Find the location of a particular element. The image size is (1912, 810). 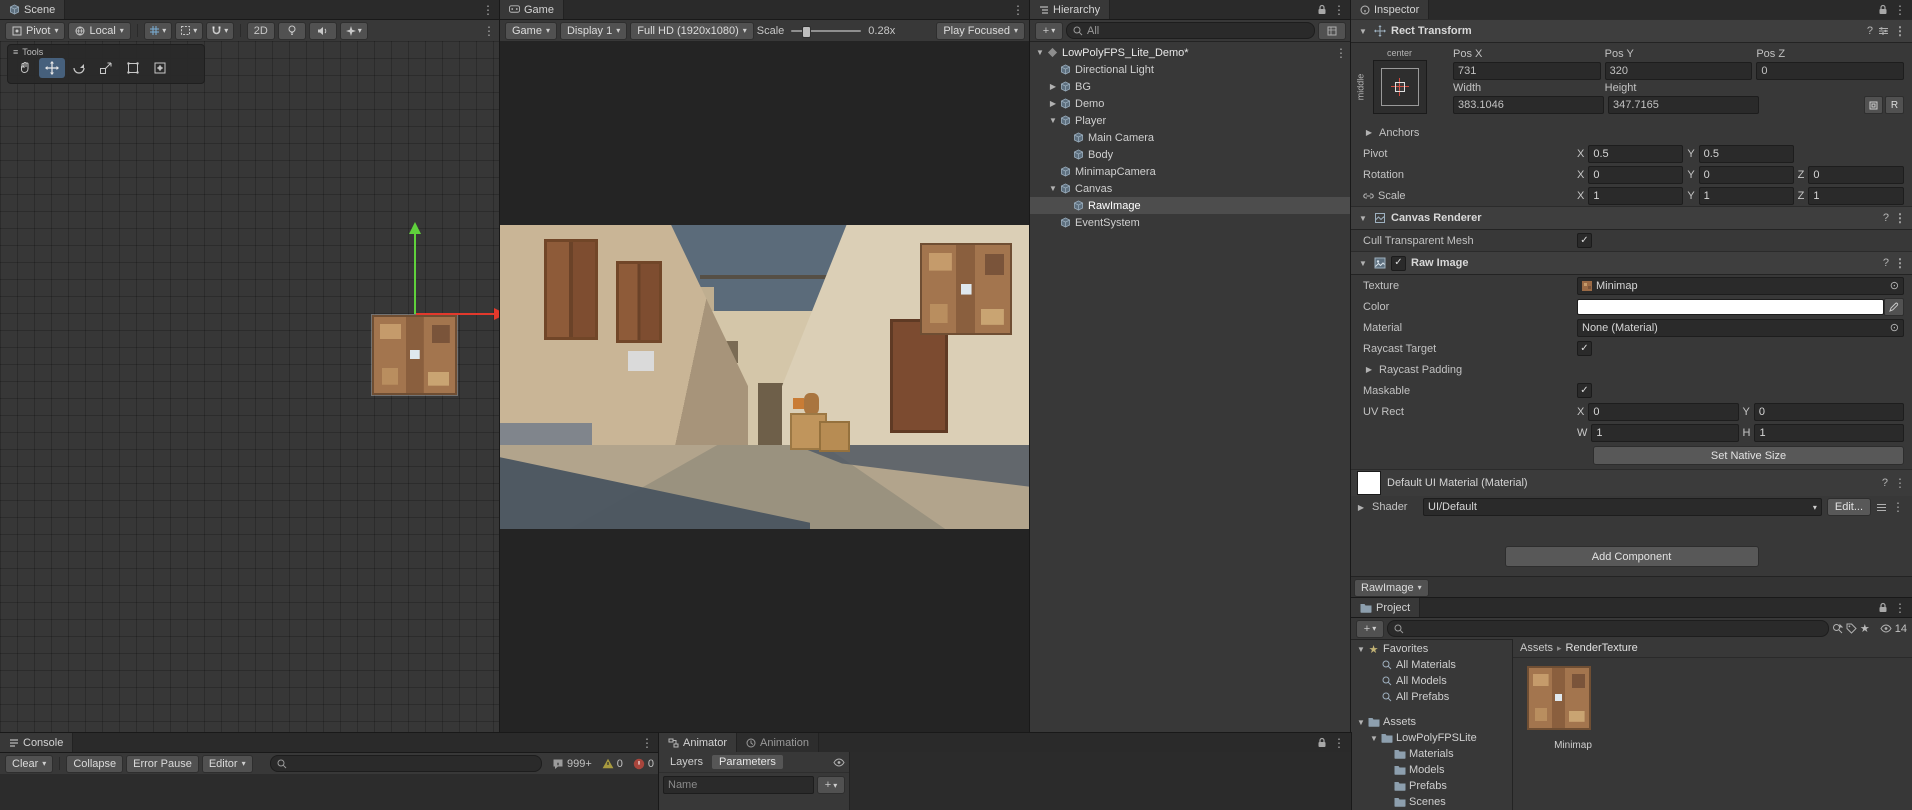

live-link-eye-icon is located at coordinates (839, 762).